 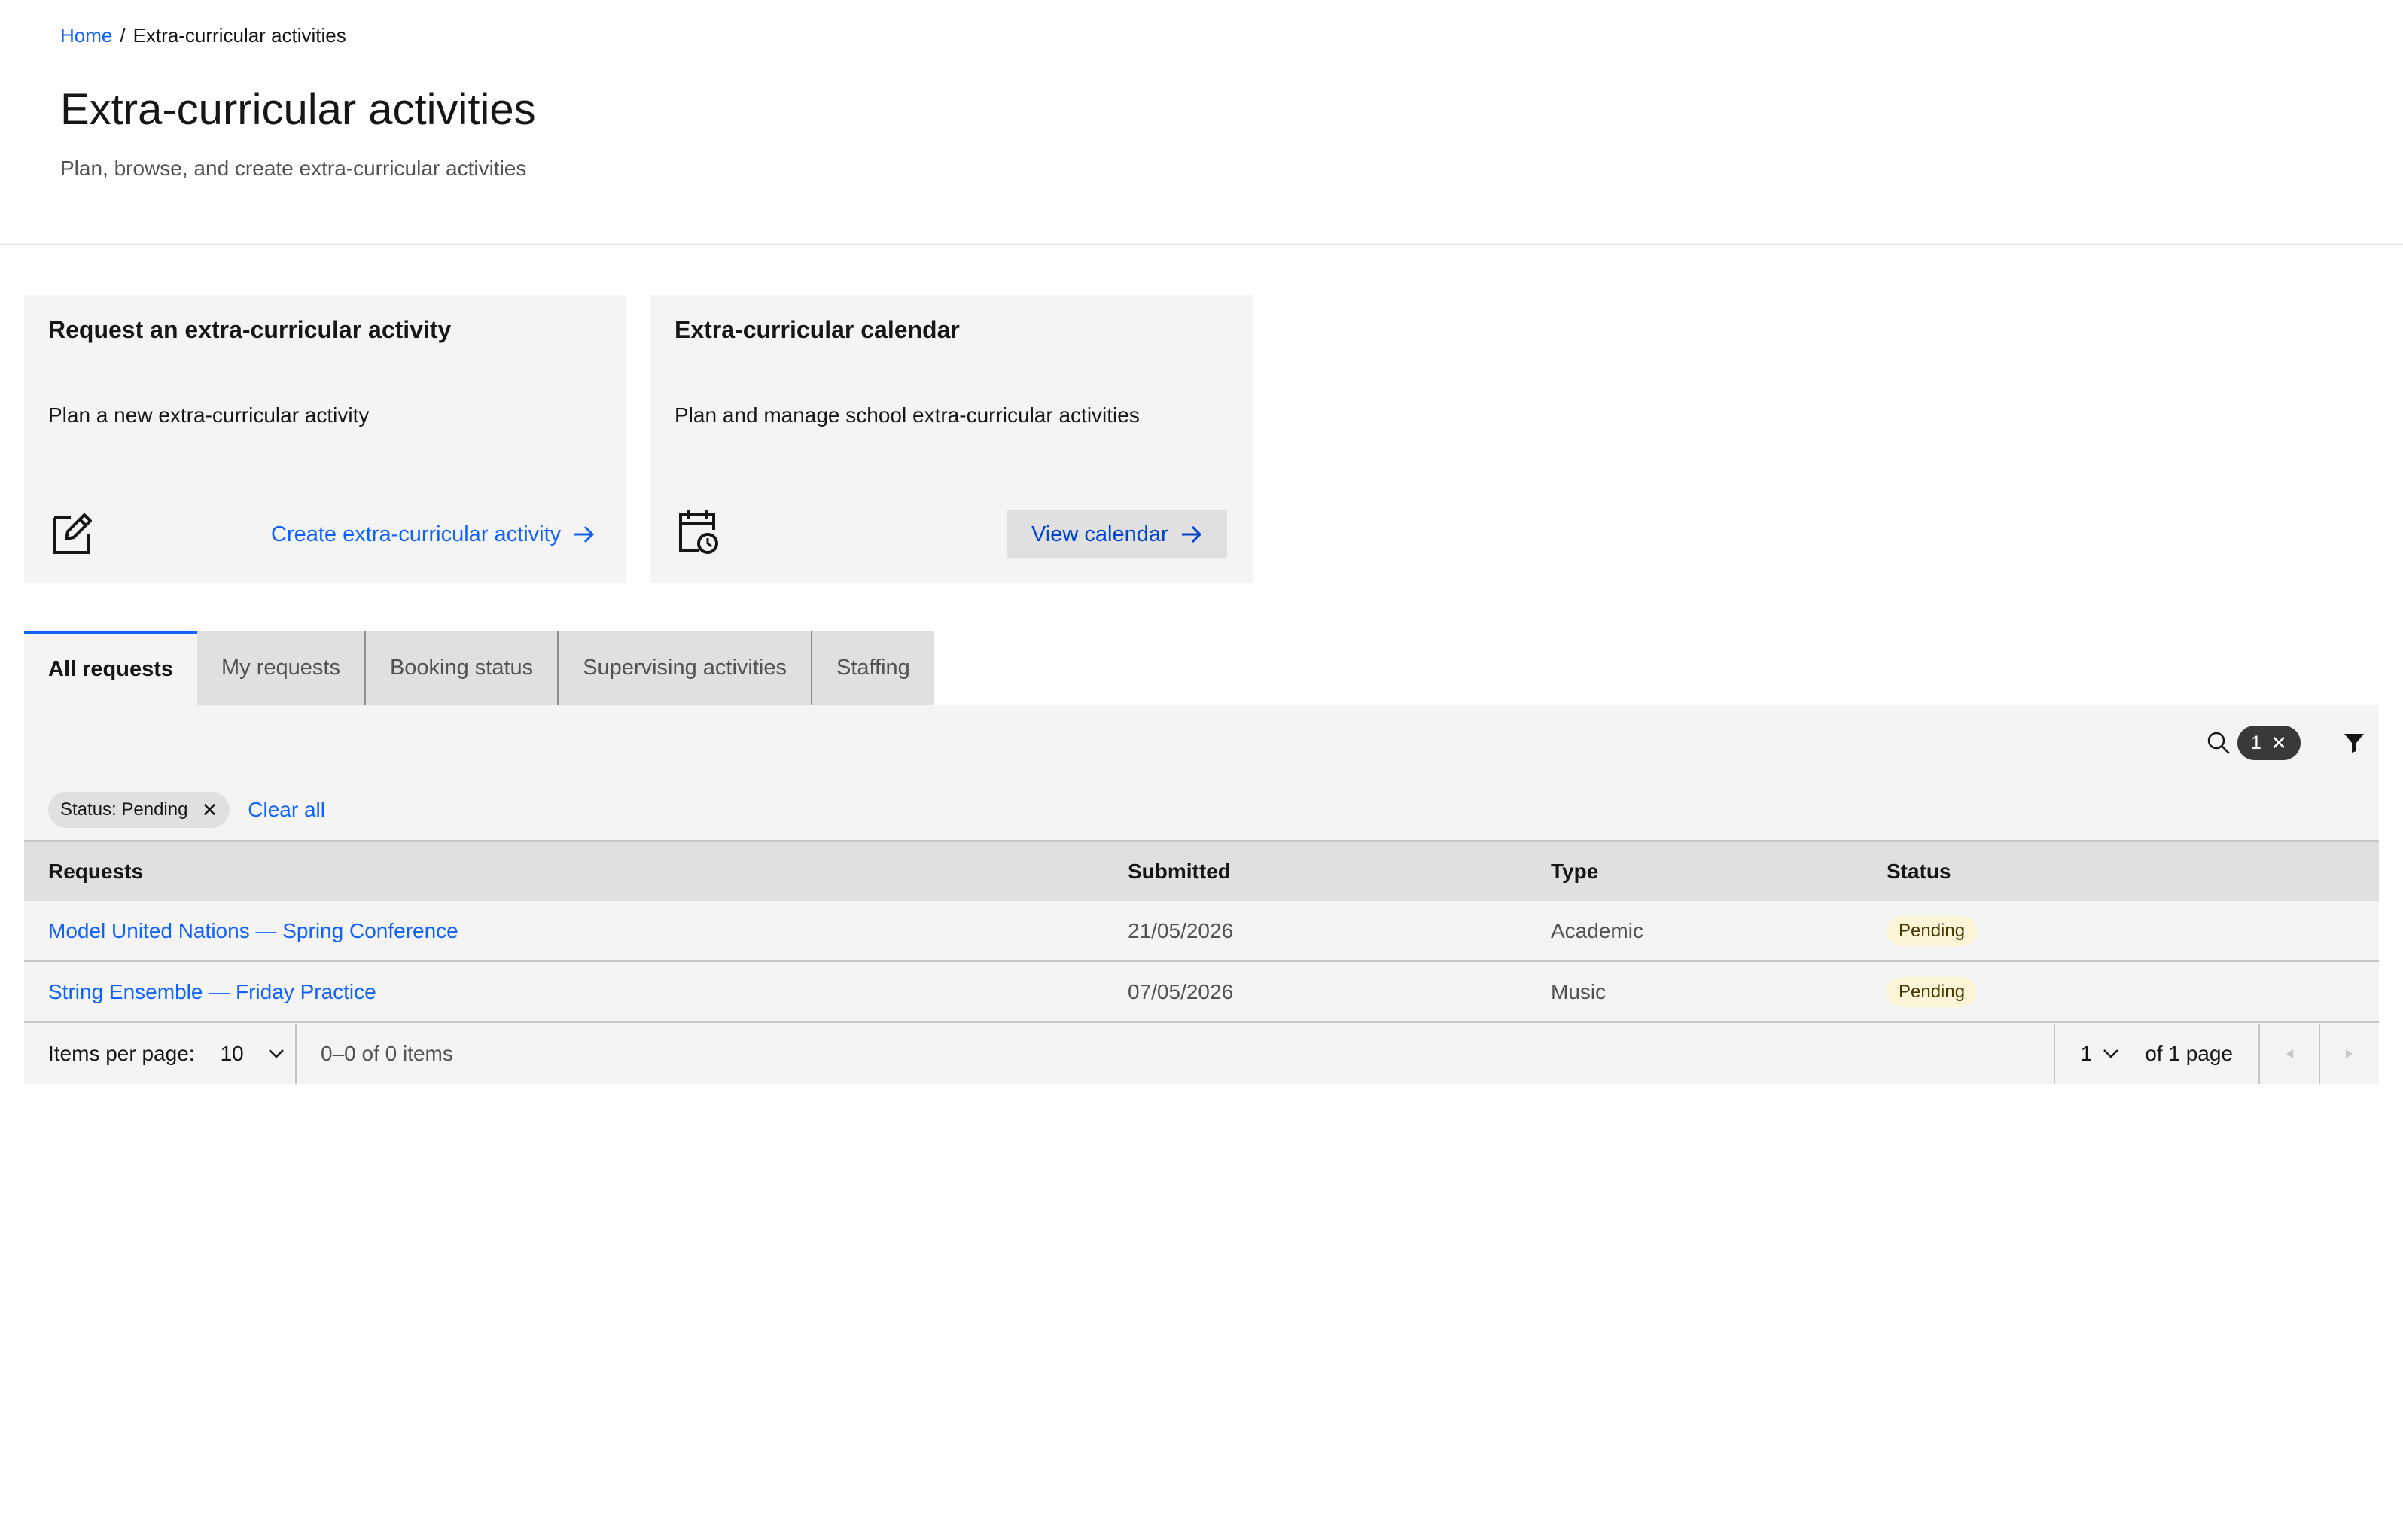 What do you see at coordinates (86, 35) in the screenshot?
I see `breadcrumb-home-link: Home` at bounding box center [86, 35].